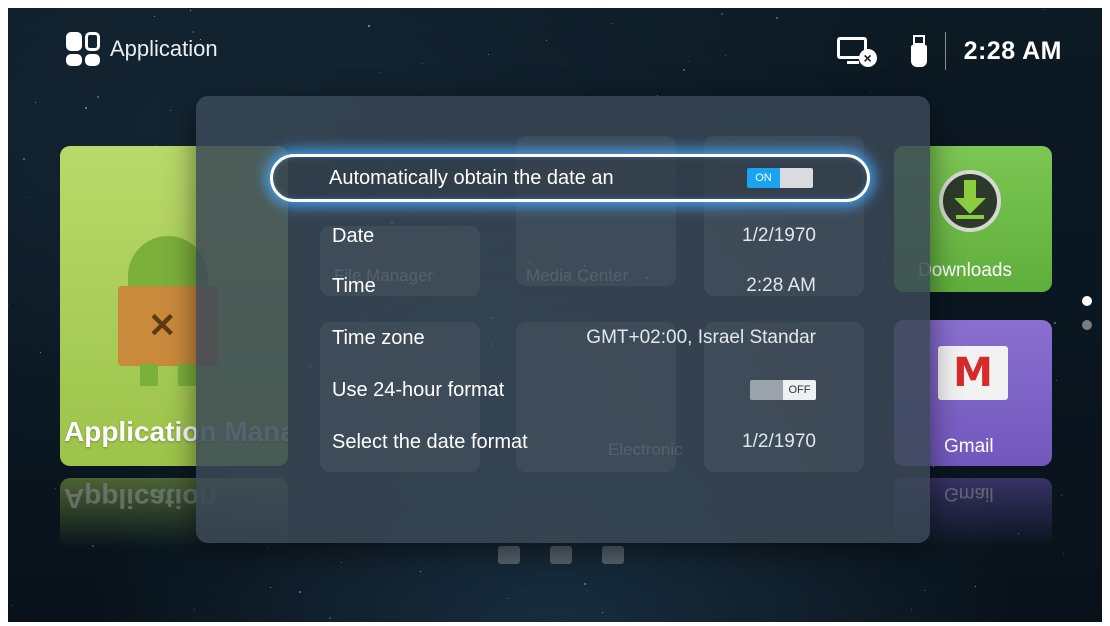  I want to click on dock-home-icon, so click(561, 555).